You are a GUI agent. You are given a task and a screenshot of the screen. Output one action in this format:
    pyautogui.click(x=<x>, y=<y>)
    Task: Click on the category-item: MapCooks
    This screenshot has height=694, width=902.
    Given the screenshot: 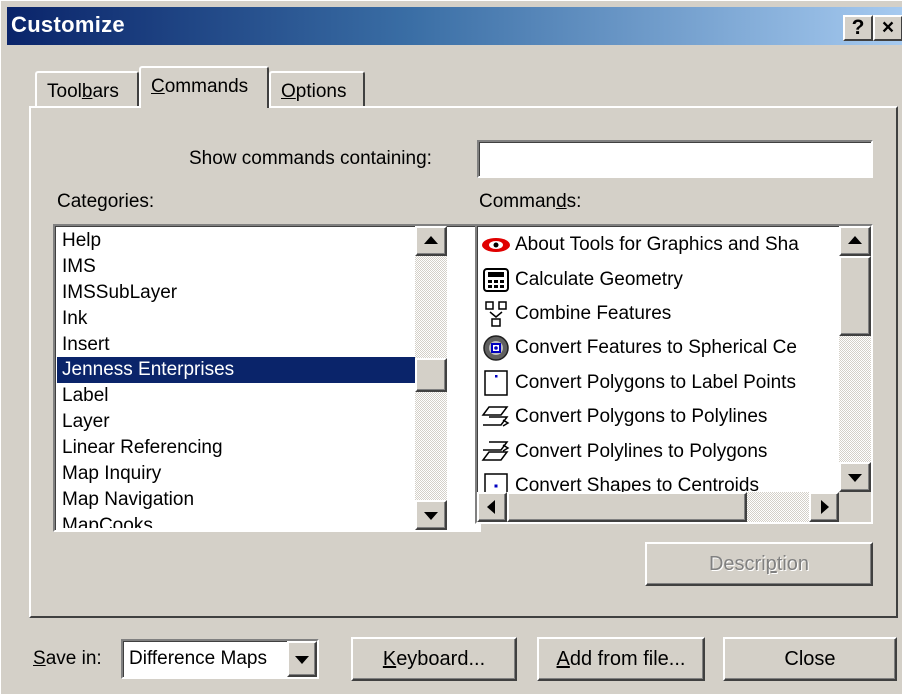 What is the action you would take?
    pyautogui.click(x=236, y=520)
    